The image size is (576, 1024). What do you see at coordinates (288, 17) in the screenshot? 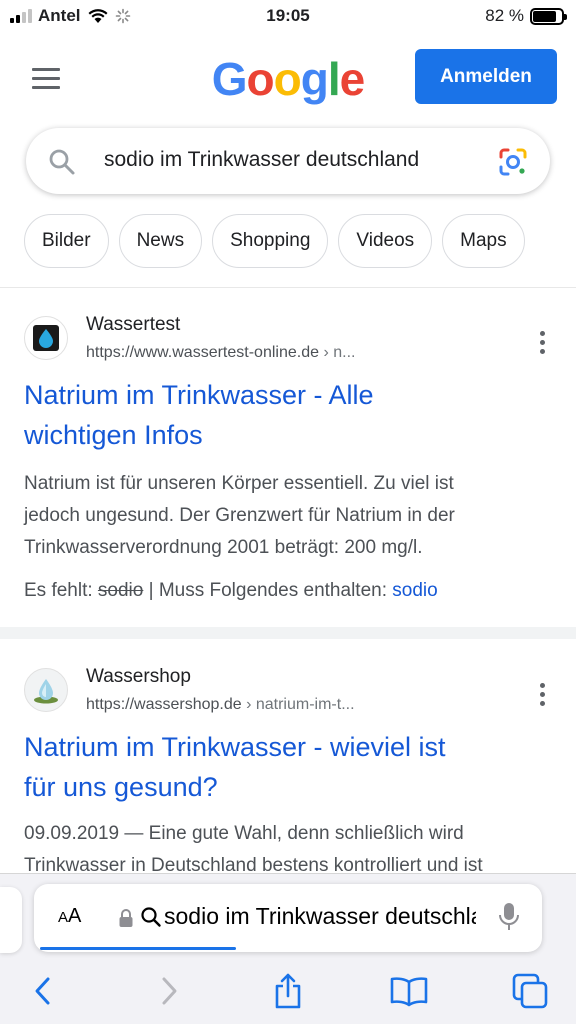
I see `status-bar: Antel 19:05 82 %` at bounding box center [288, 17].